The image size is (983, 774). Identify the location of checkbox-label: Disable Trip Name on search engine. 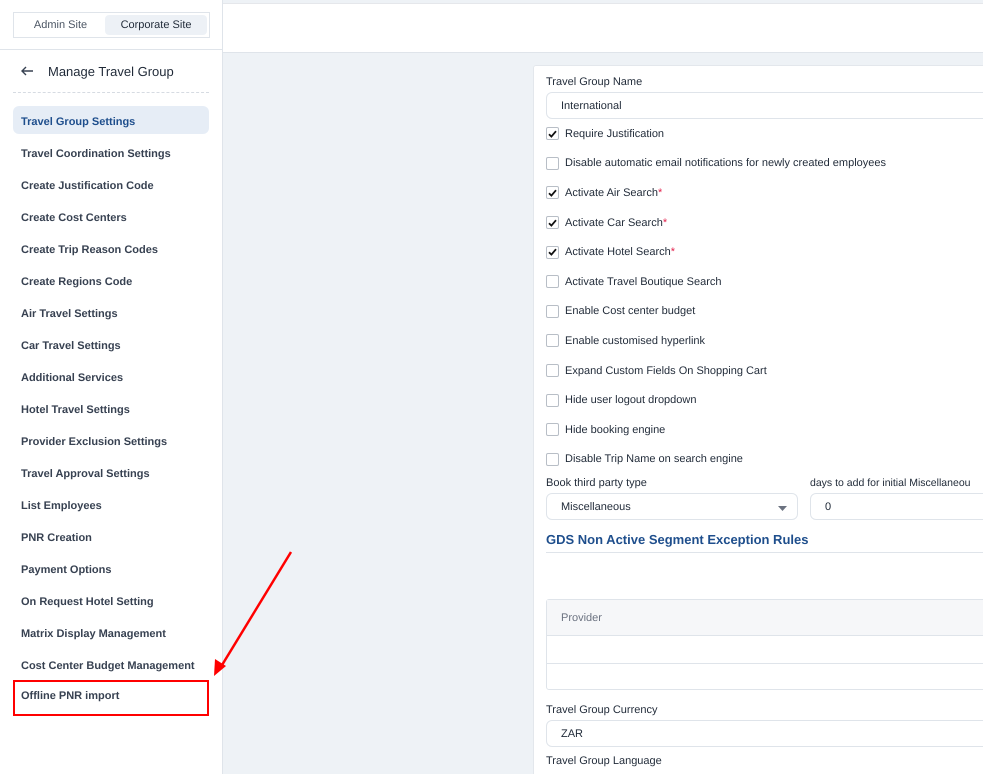
(654, 459).